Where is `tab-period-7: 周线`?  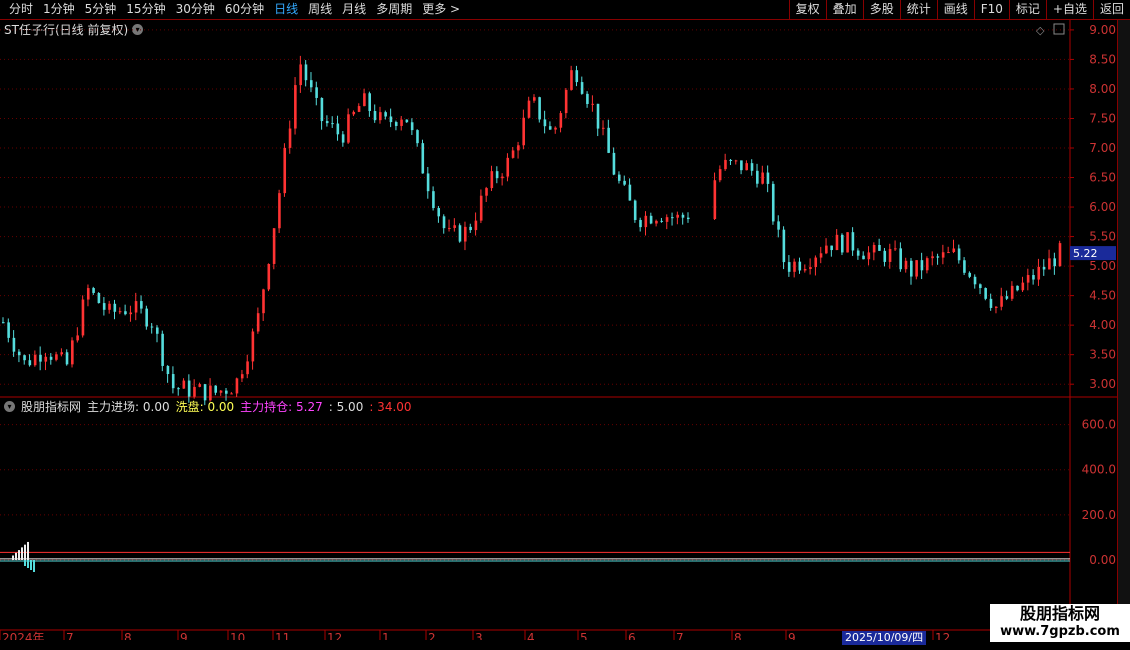
tab-period-7: 周线 is located at coordinates (320, 9).